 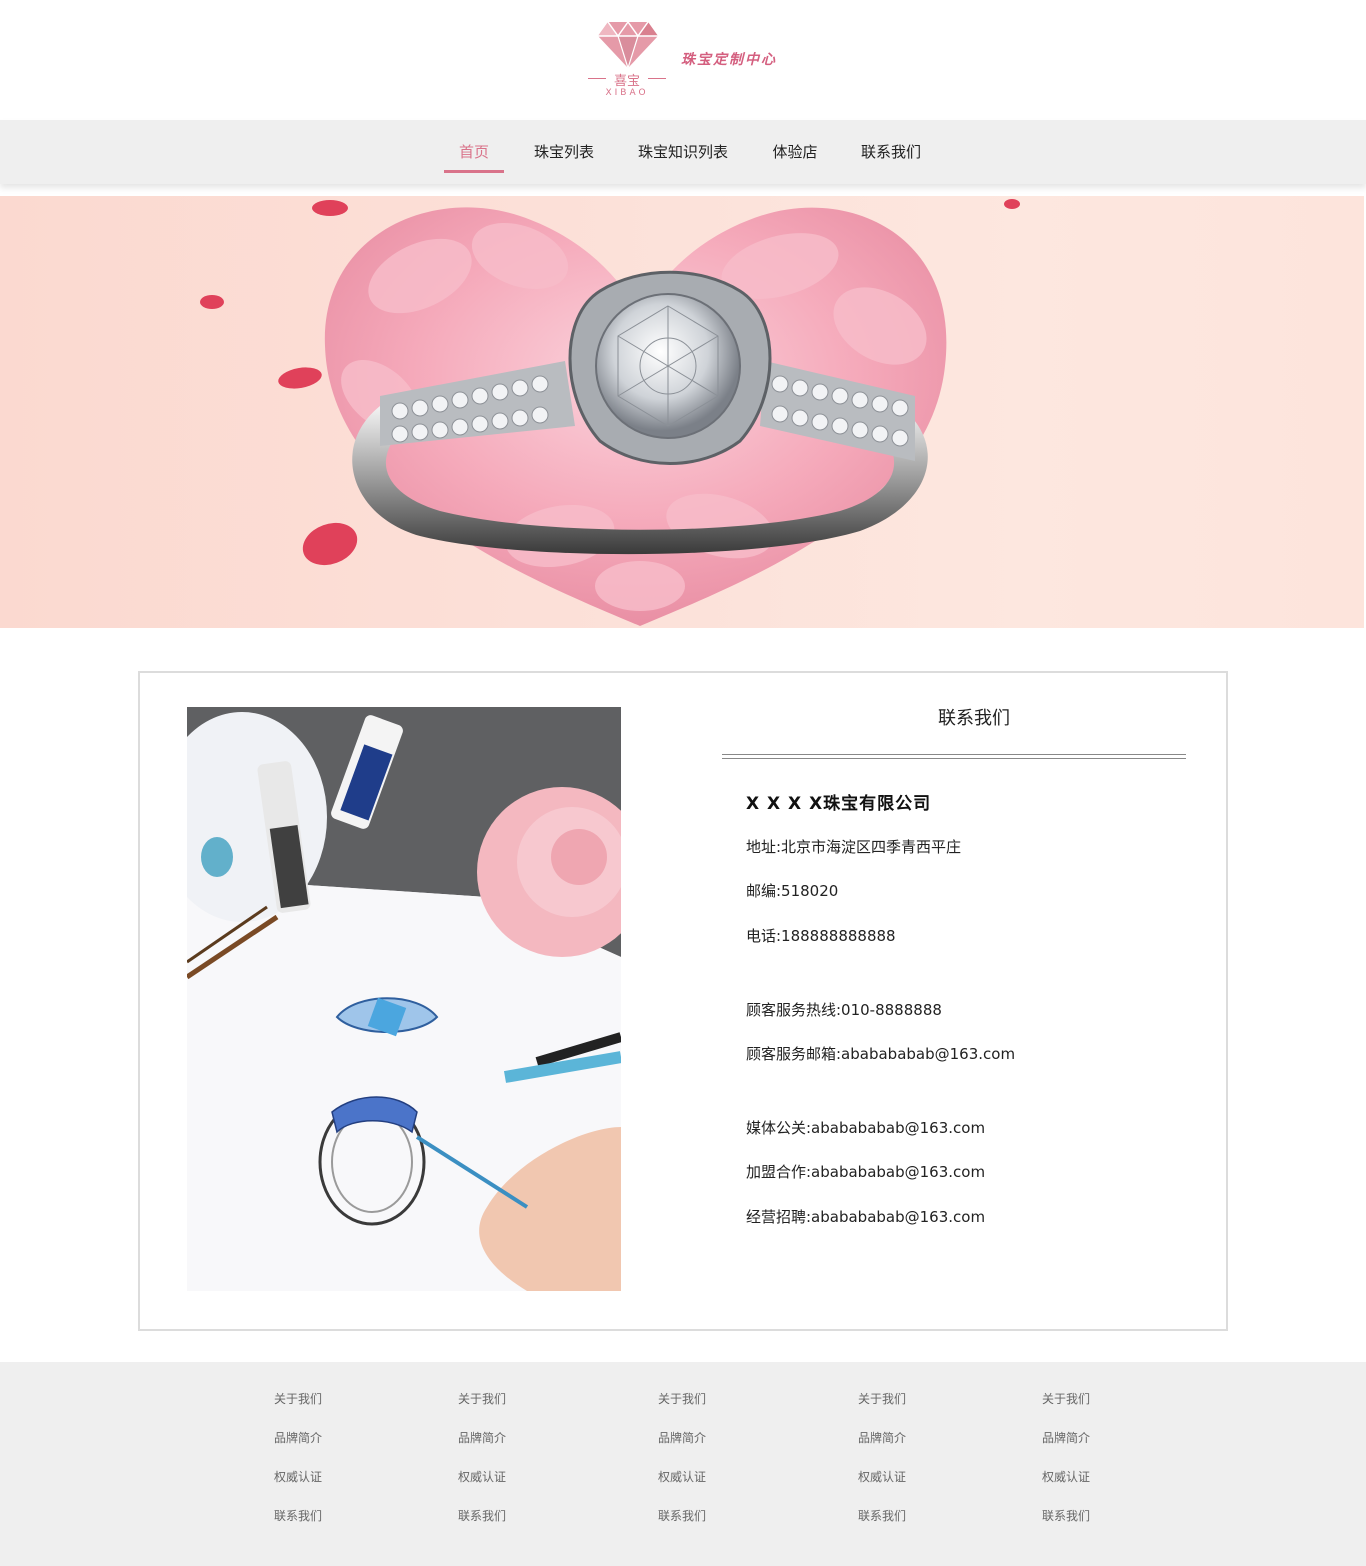 I want to click on contact-title: 联系我们, so click(x=974, y=718).